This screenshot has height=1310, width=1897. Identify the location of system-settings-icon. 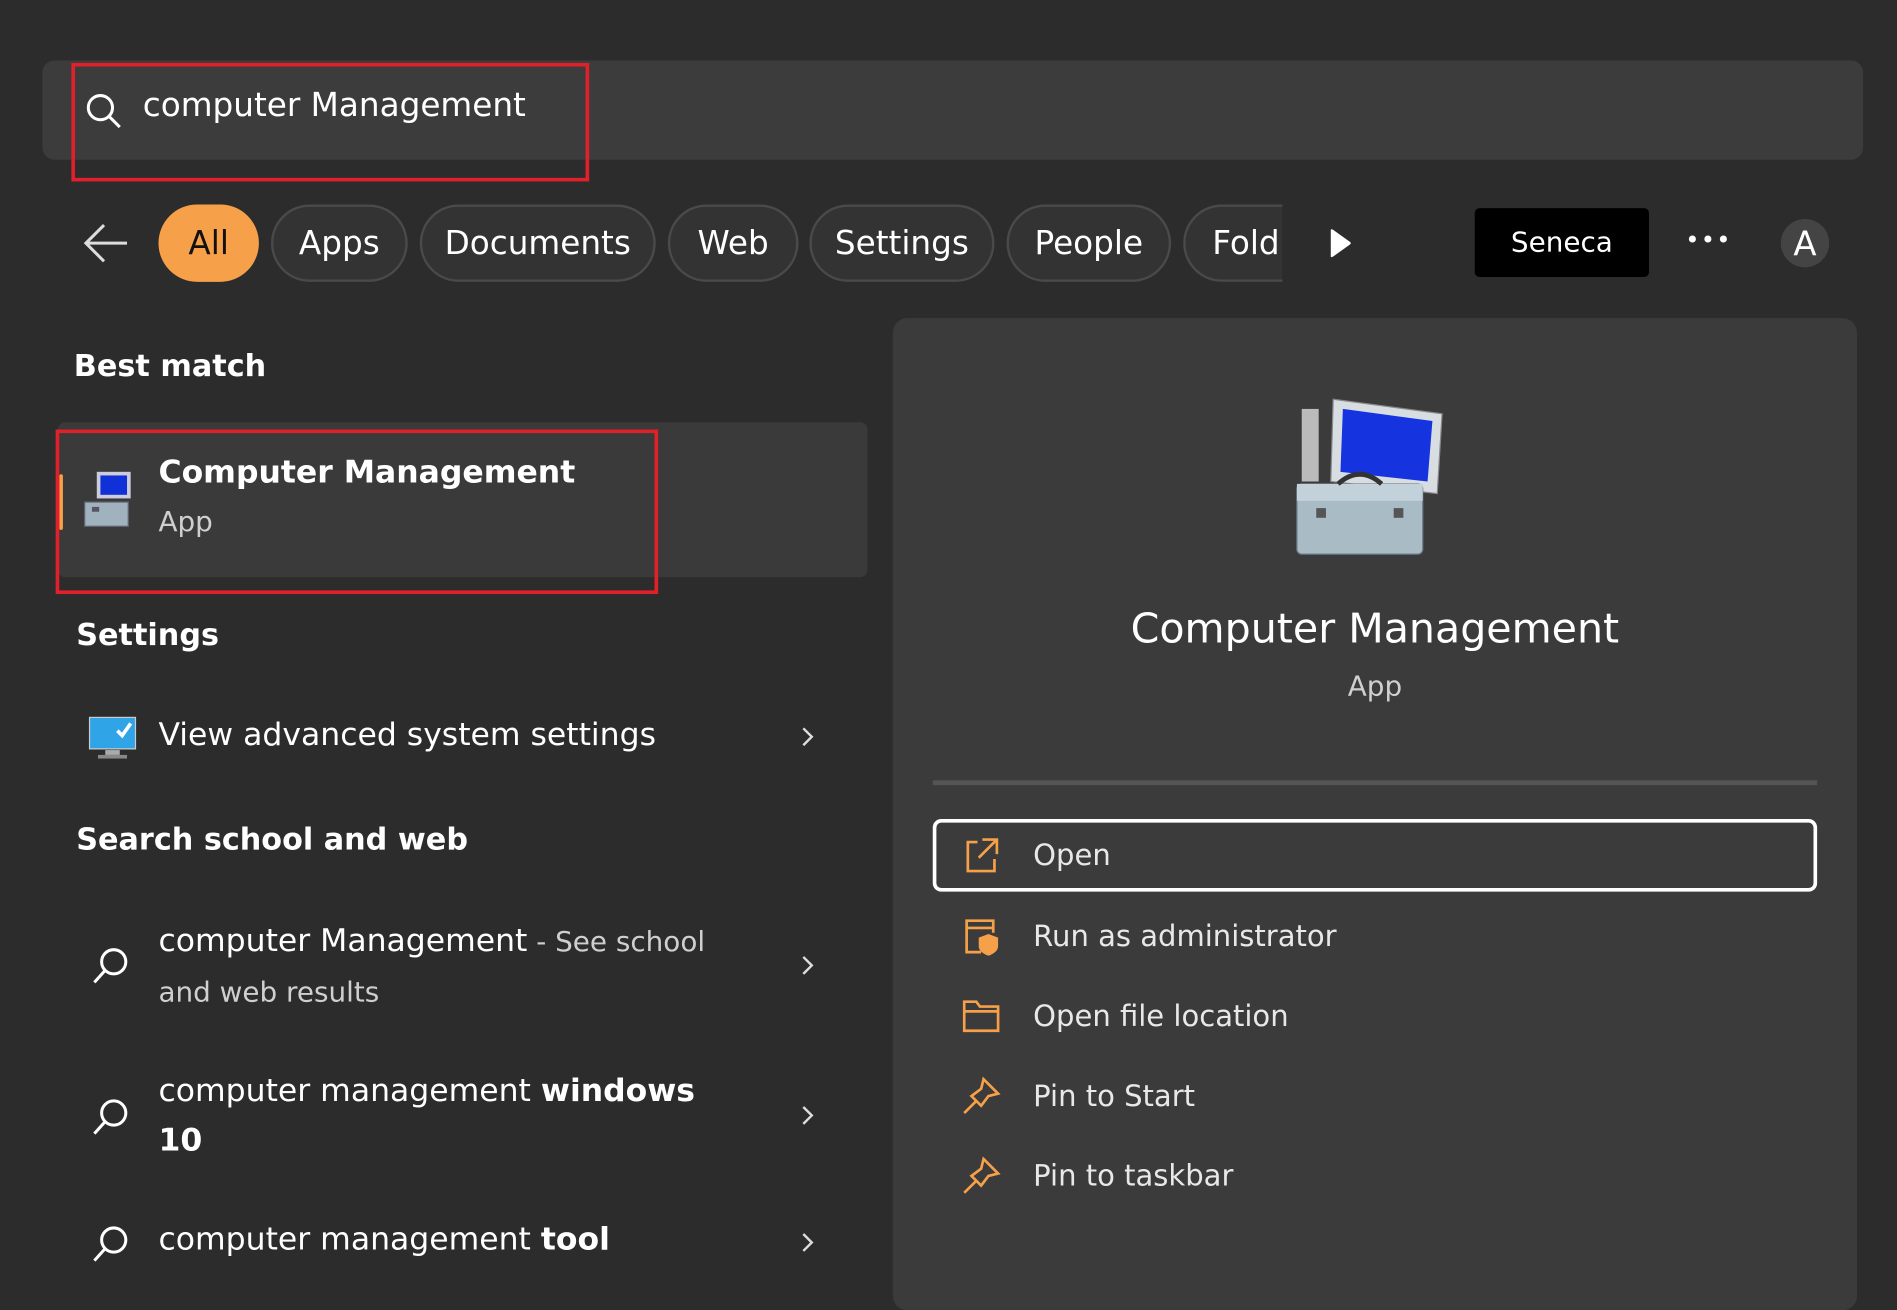
(112, 737).